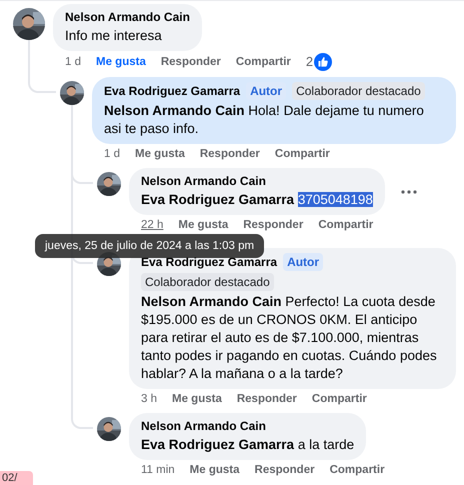  What do you see at coordinates (114, 36) in the screenshot?
I see `comment-text: Info me interesa` at bounding box center [114, 36].